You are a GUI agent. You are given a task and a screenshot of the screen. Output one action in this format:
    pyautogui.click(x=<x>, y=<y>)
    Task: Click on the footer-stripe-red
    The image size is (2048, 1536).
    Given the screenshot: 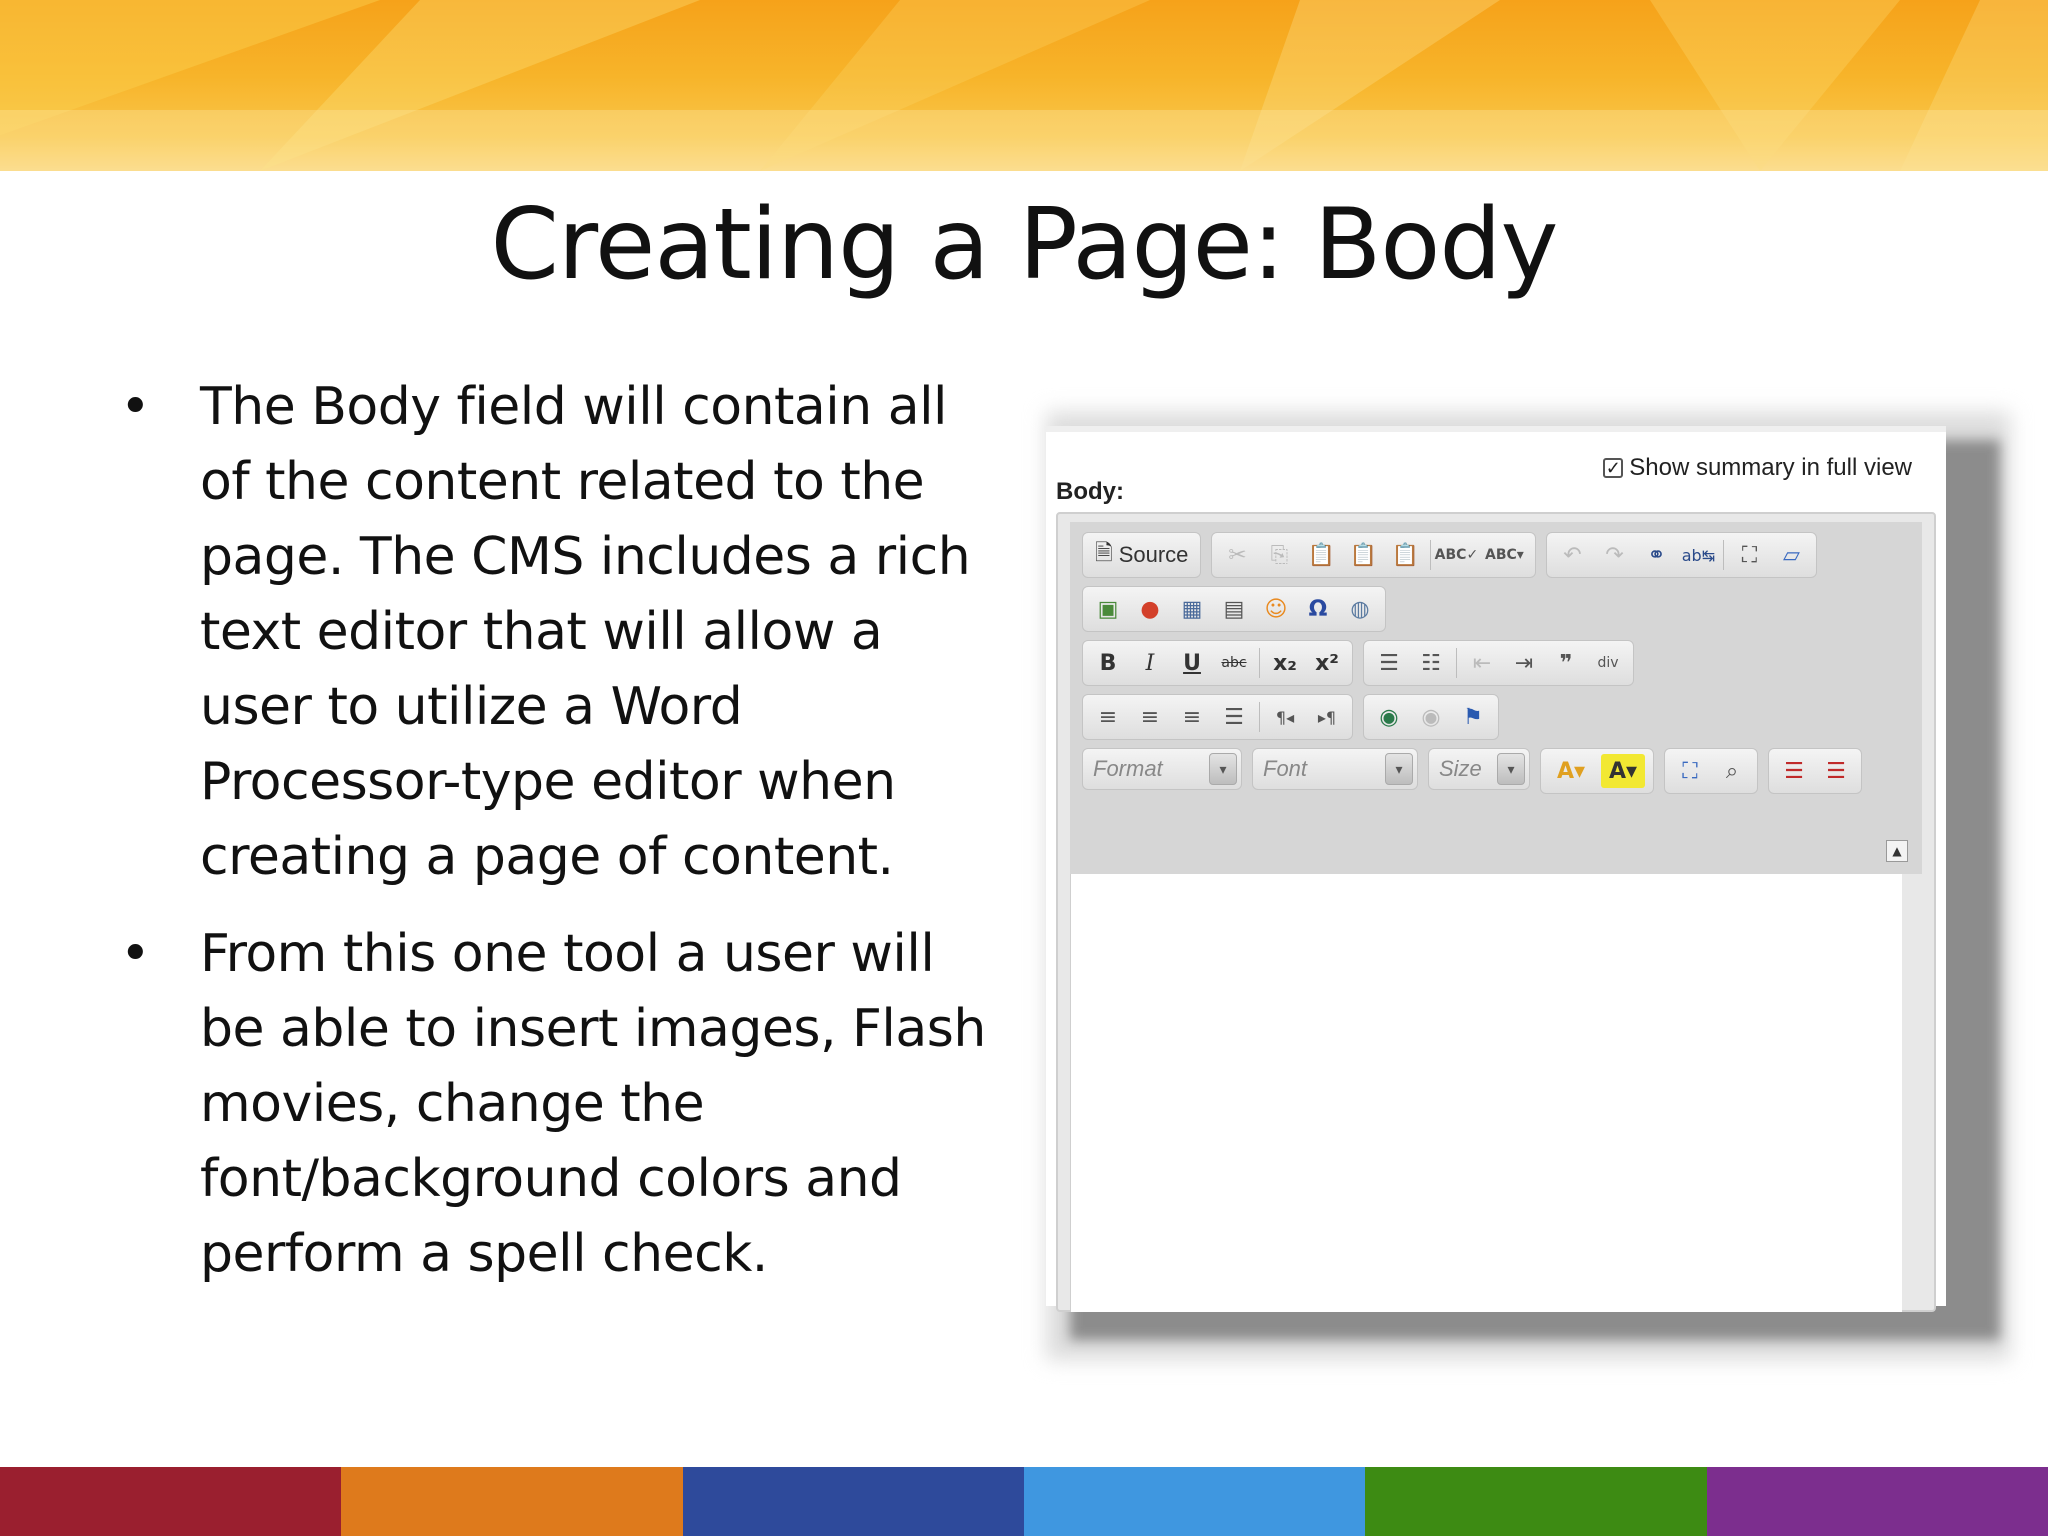 What is the action you would take?
    pyautogui.click(x=171, y=1501)
    